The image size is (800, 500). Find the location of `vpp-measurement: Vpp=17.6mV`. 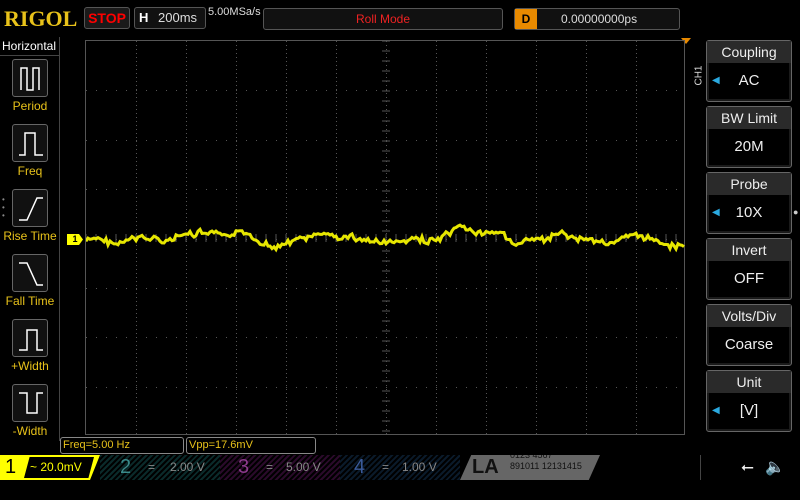

vpp-measurement: Vpp=17.6mV is located at coordinates (251, 445).